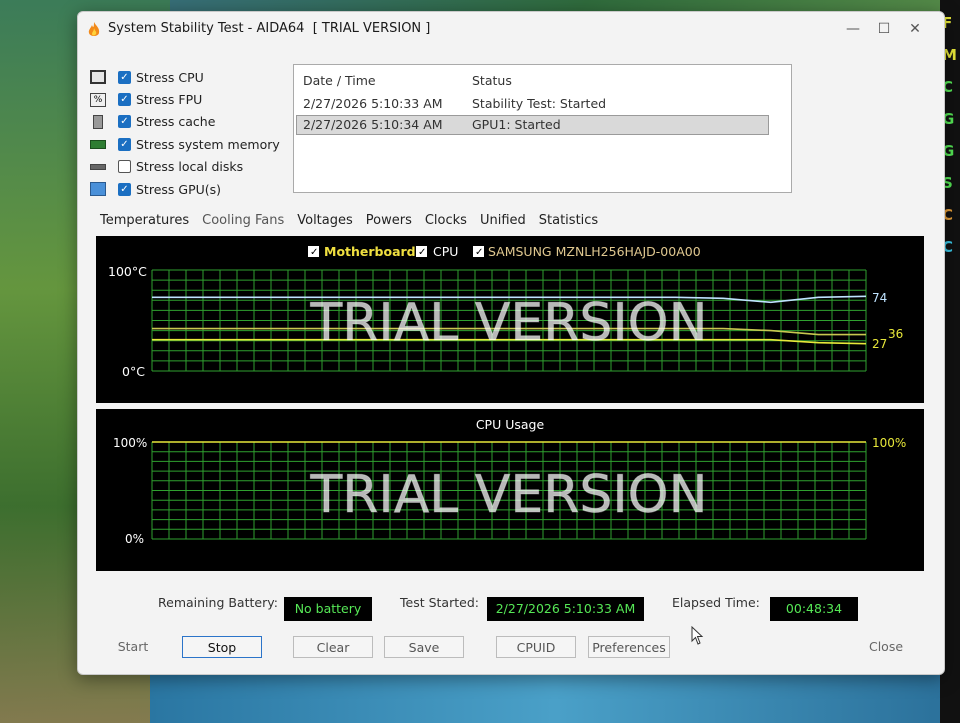 The image size is (960, 723). What do you see at coordinates (185, 77) in the screenshot?
I see `stress-cpu-option: ✓ Stress CPU` at bounding box center [185, 77].